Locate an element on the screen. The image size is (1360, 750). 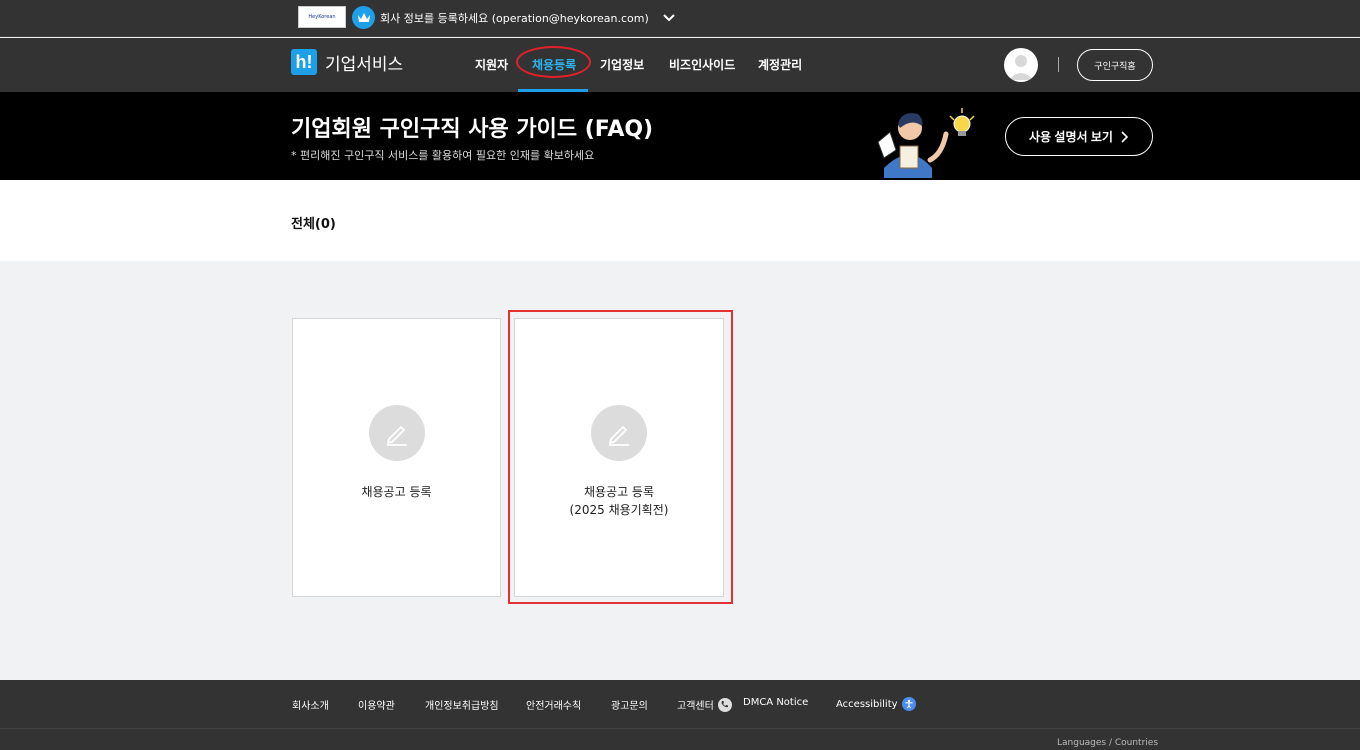
nav-item-company-info: 기업정보 is located at coordinates (622, 64).